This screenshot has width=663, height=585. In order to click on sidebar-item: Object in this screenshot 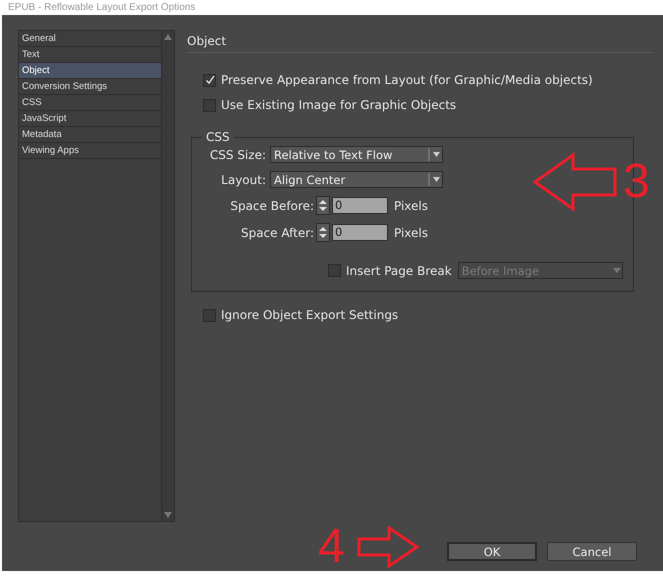, I will do `click(90, 71)`.